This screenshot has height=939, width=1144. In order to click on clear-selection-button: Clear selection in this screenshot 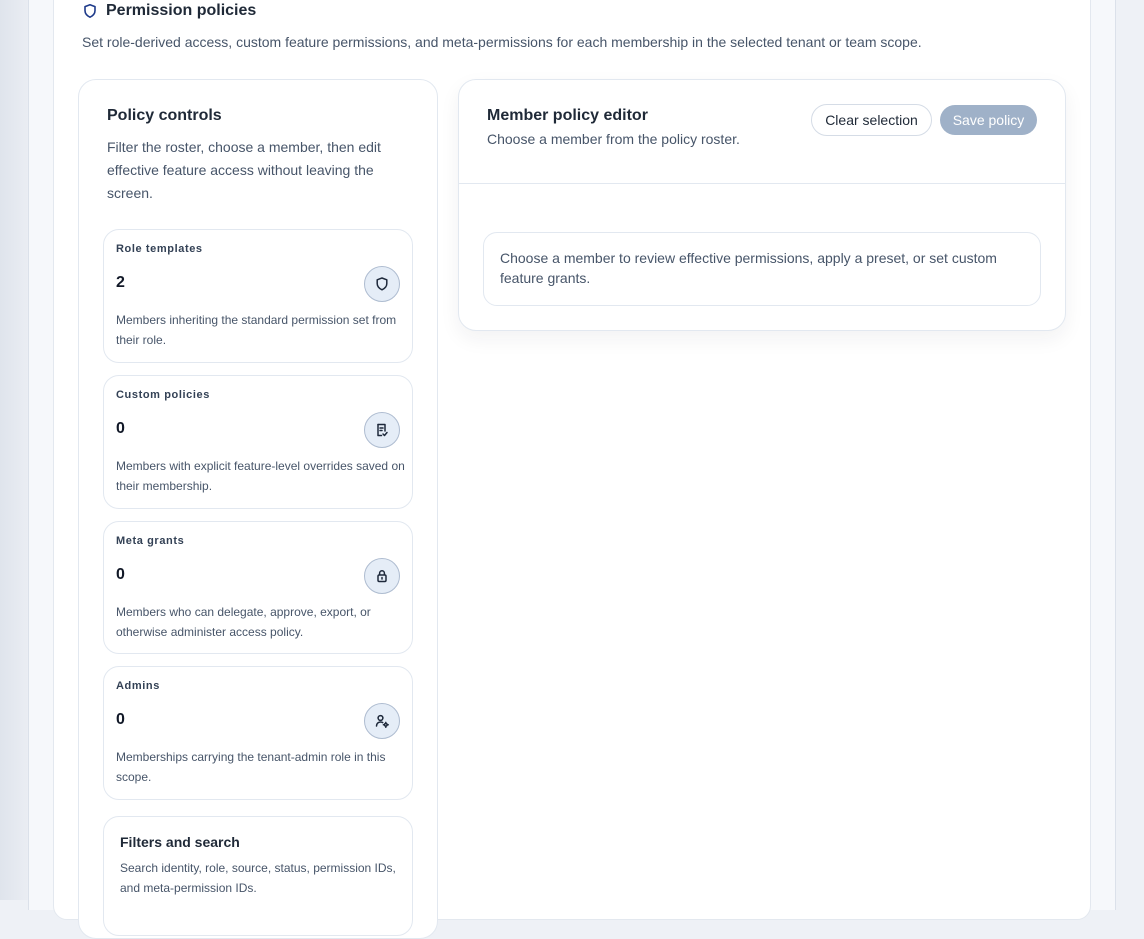, I will do `click(871, 120)`.